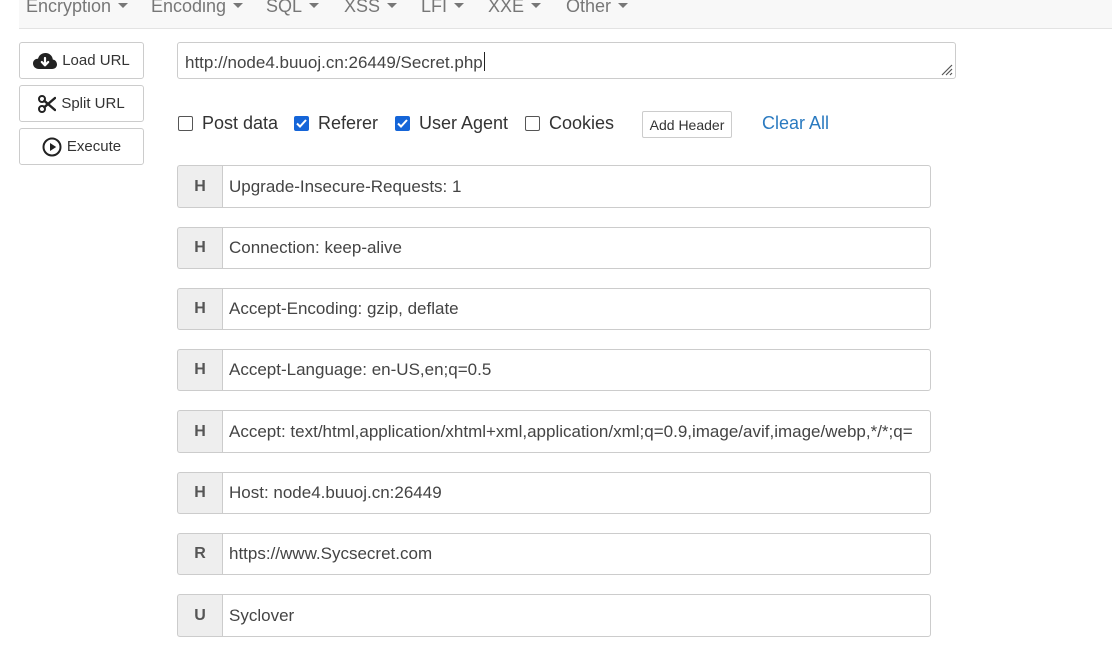 Image resolution: width=1112 pixels, height=647 pixels. I want to click on header-input: Connection: keep-alive, so click(576, 248).